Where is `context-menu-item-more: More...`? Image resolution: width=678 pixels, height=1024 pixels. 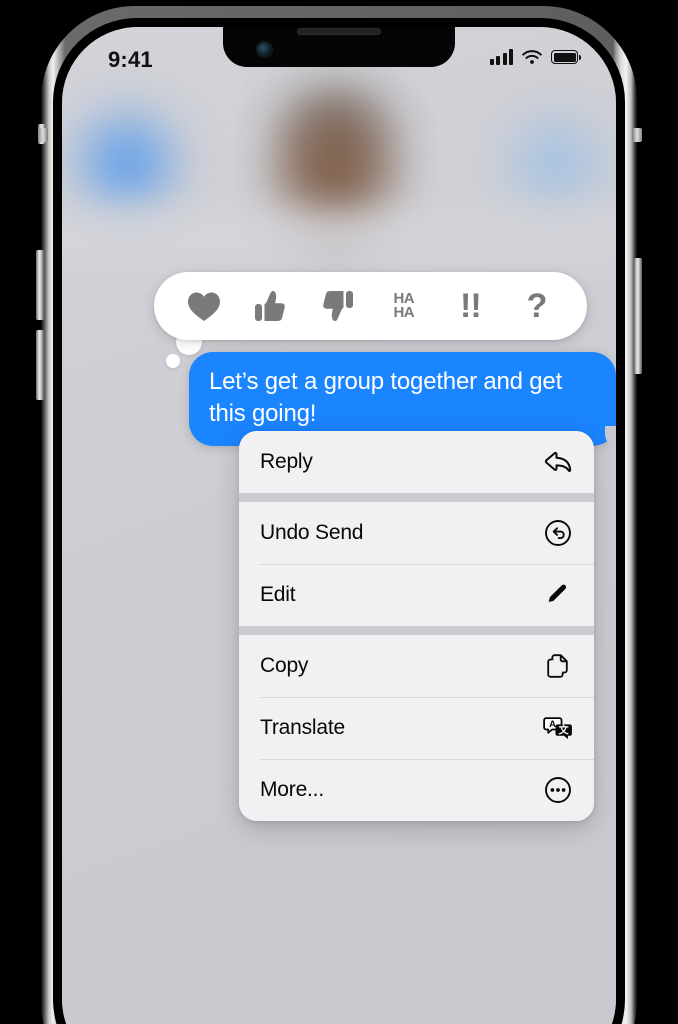
context-menu-item-more: More... is located at coordinates (416, 790).